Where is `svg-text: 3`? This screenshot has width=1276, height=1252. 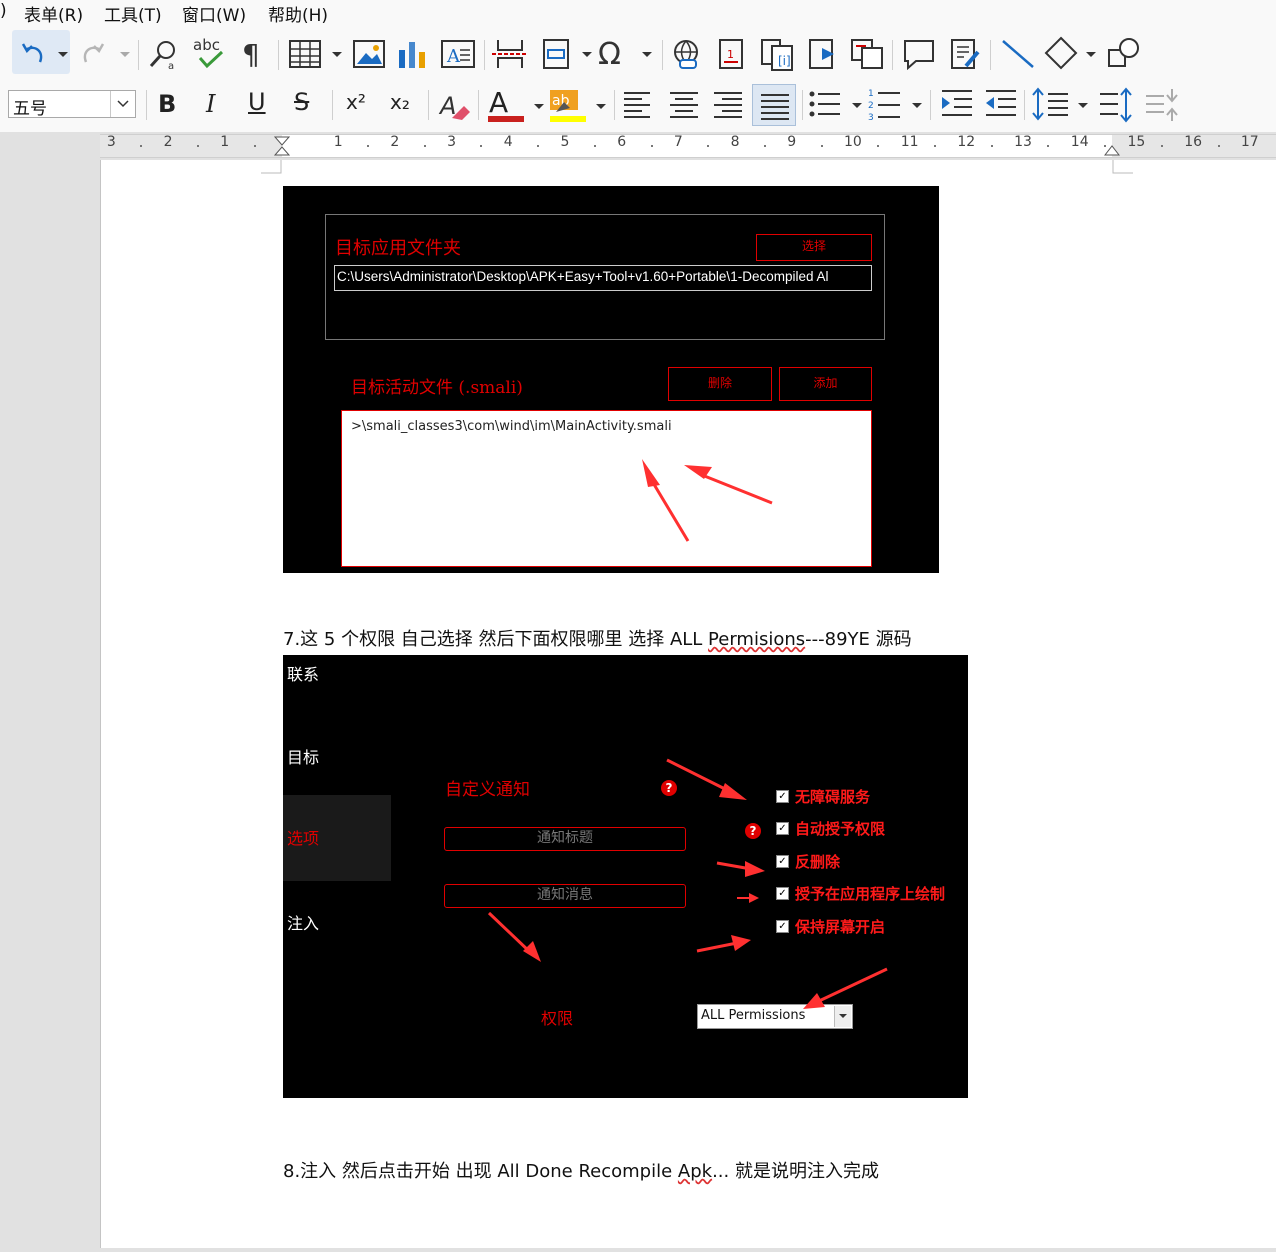
svg-text: 3 is located at coordinates (871, 118).